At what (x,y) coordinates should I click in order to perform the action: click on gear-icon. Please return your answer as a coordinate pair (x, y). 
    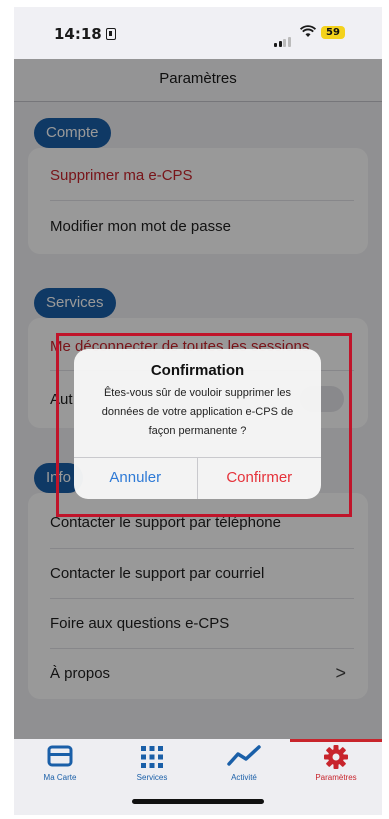
    Looking at the image, I should click on (336, 759).